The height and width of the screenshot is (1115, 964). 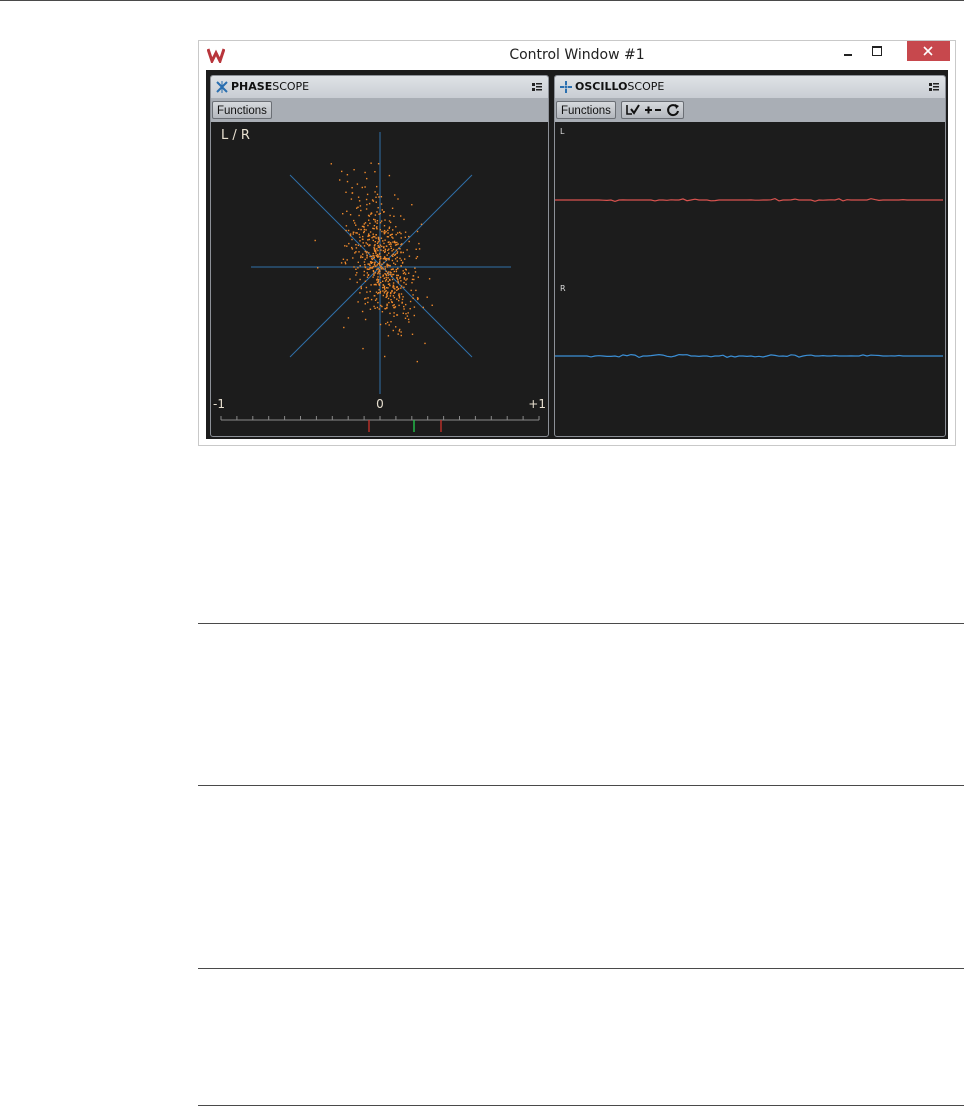 What do you see at coordinates (633, 110) in the screenshot?
I see `auto-zoom-icon` at bounding box center [633, 110].